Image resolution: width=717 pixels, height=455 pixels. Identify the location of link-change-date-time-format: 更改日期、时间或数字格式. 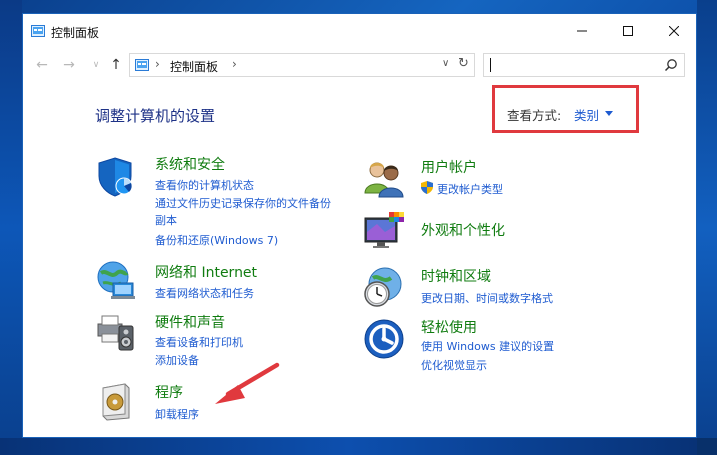
(487, 298).